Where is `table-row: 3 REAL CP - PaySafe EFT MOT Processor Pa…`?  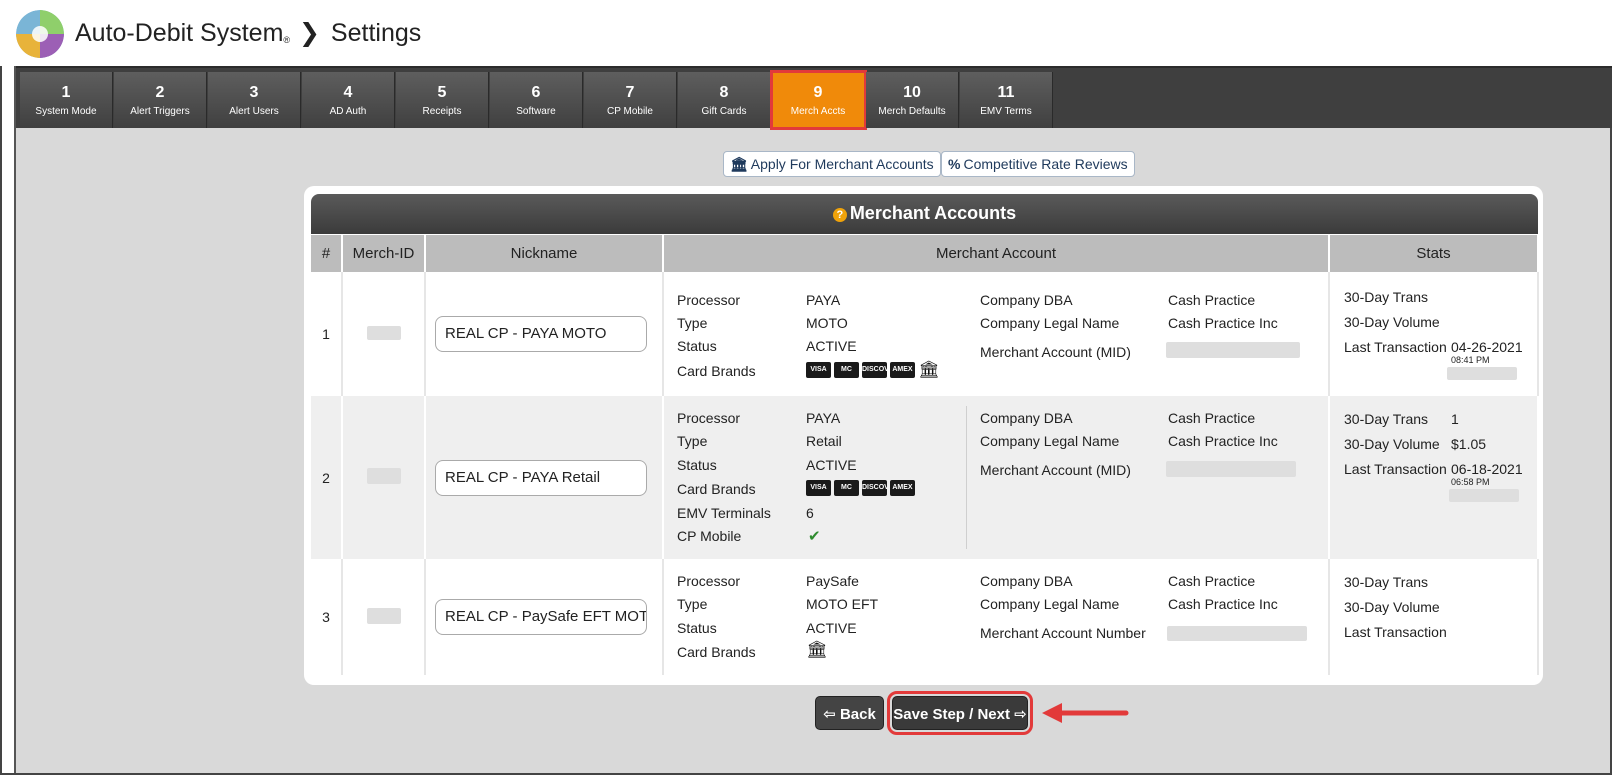 table-row: 3 REAL CP - PaySafe EFT MOT Processor Pa… is located at coordinates (925, 617).